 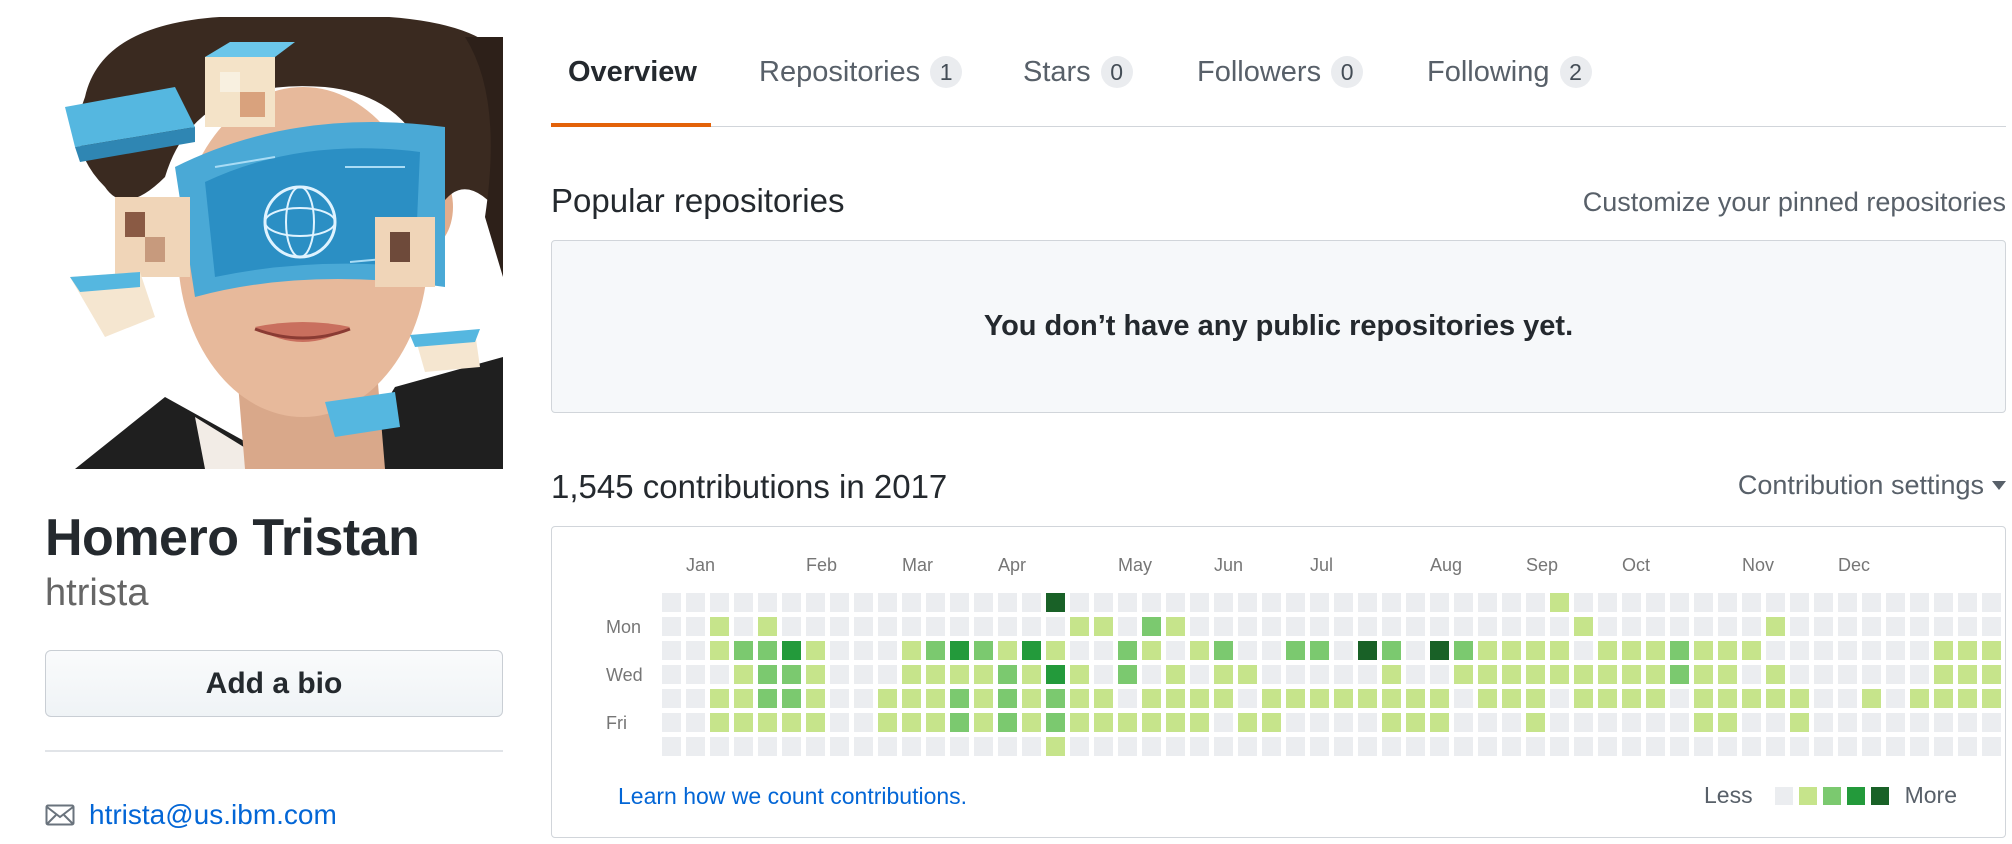 I want to click on avatar, so click(x=274, y=243).